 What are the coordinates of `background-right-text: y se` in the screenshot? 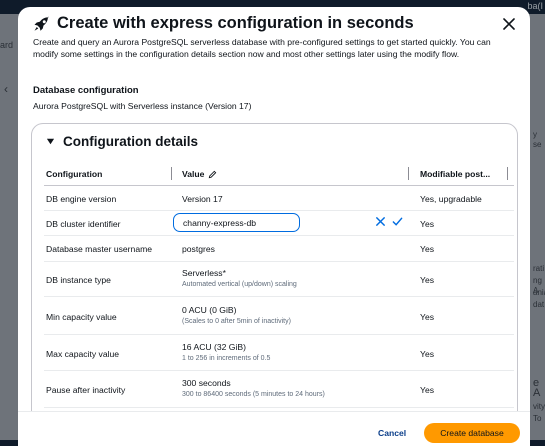 It's located at (537, 139).